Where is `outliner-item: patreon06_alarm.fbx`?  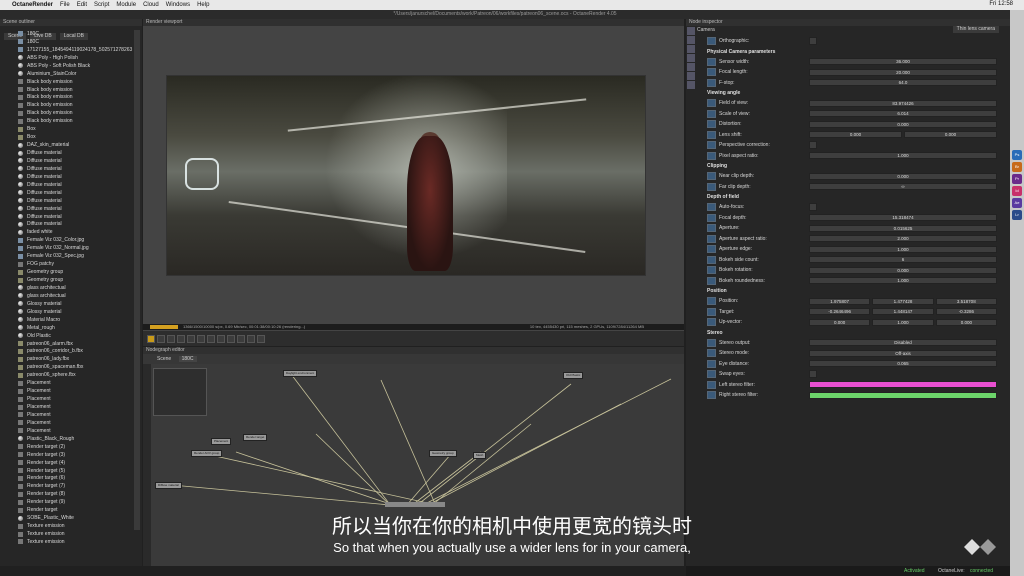 outliner-item: patreon06_alarm.fbx is located at coordinates (69, 344).